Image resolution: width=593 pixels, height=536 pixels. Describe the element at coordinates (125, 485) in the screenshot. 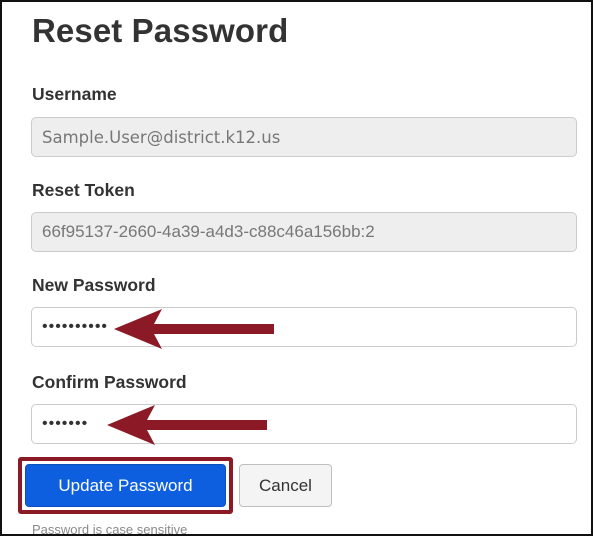

I see `update-password-button: Update Password` at that location.